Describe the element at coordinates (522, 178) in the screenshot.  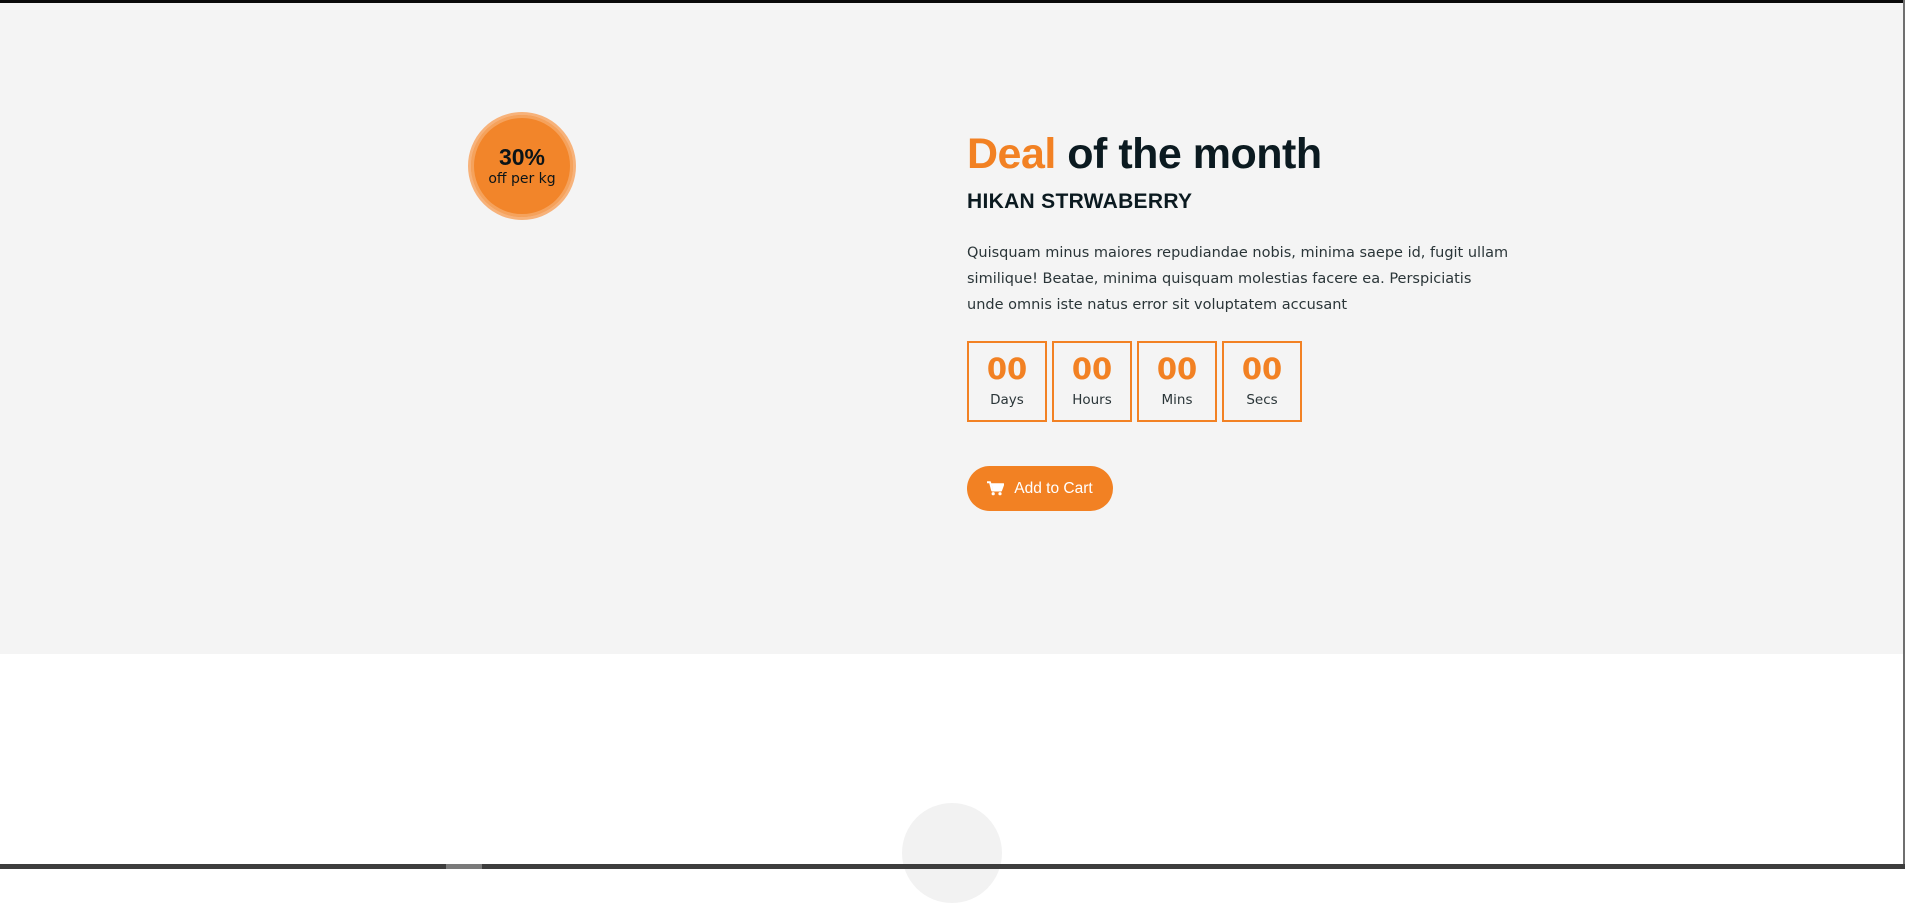
I see `discount-unit: off per kg` at that location.